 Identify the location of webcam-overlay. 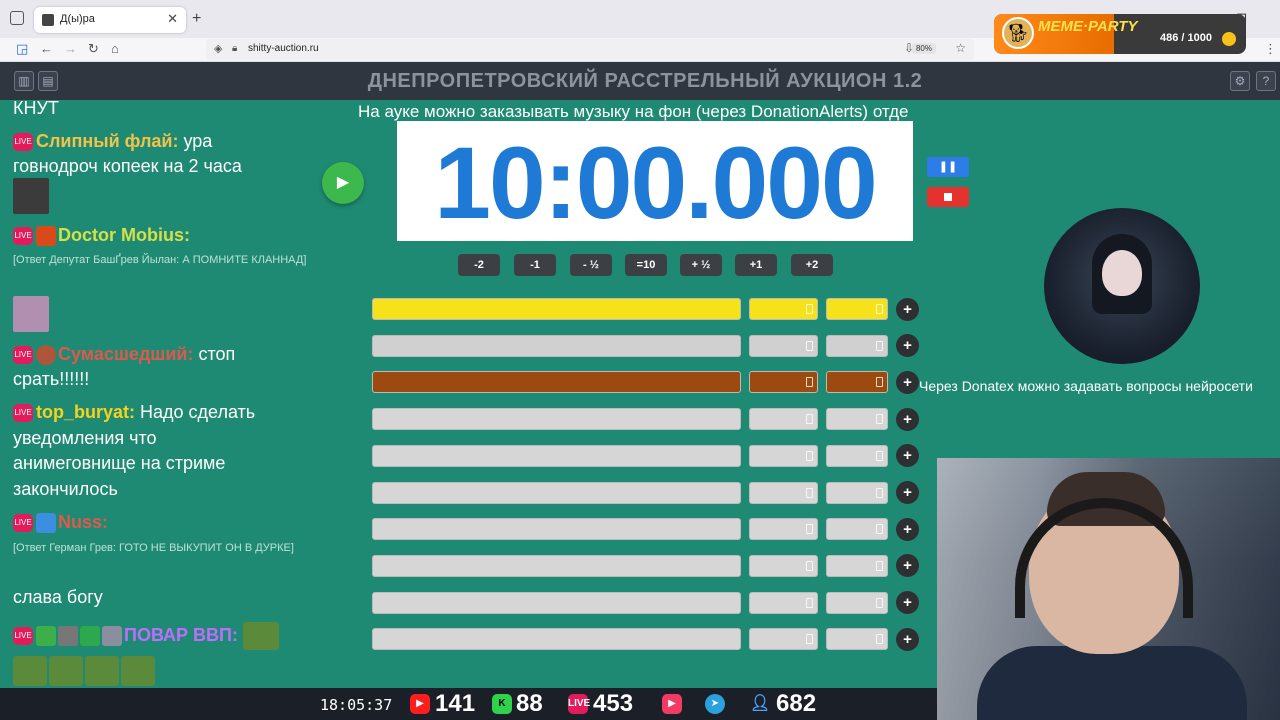
(1108, 589).